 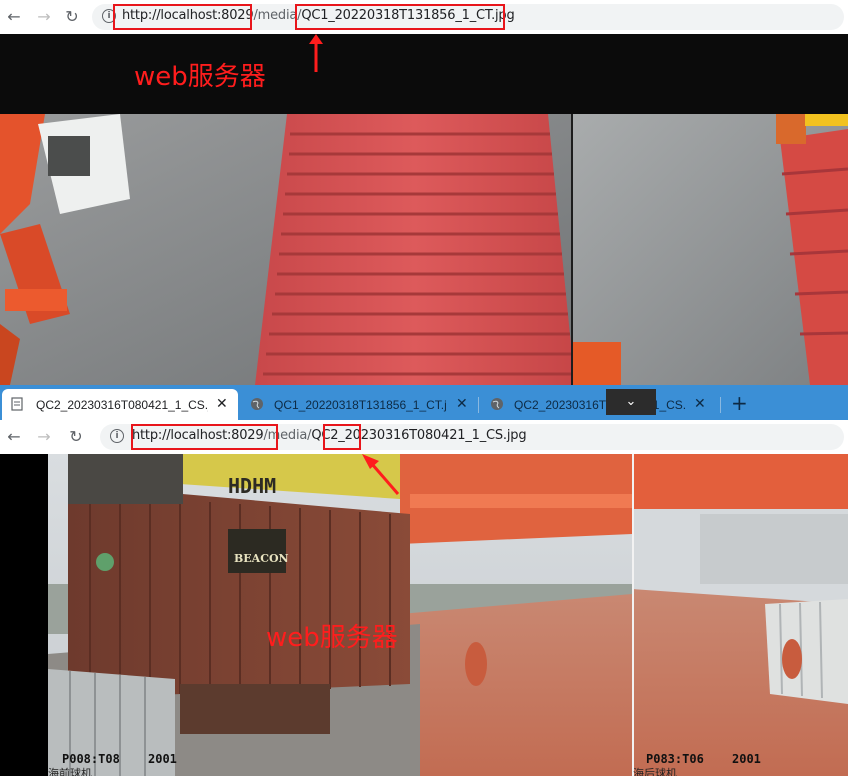 I want to click on highlight-box-host-bottom, so click(x=204, y=437).